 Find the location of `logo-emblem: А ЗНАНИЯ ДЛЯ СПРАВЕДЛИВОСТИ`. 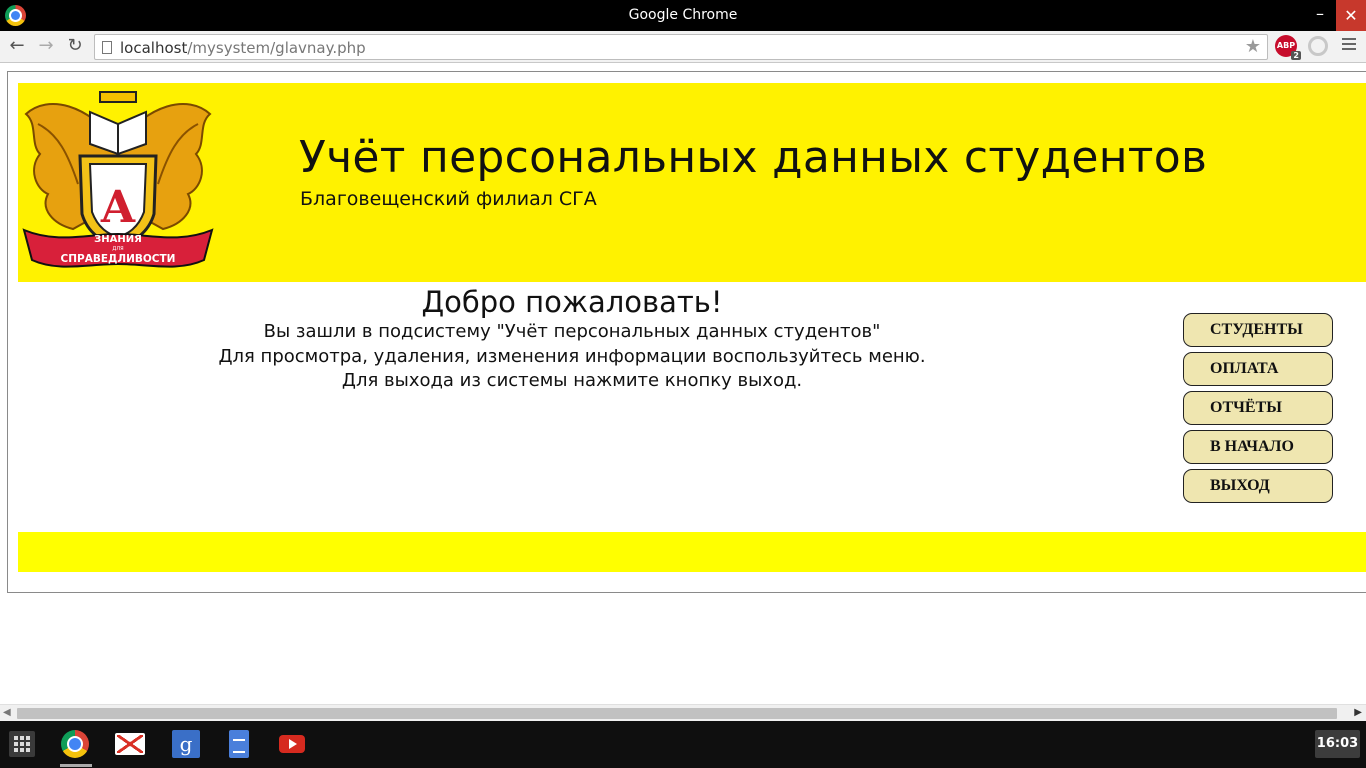

logo-emblem: А ЗНАНИЯ ДЛЯ СПРАВЕДЛИВОСТИ is located at coordinates (118, 179).